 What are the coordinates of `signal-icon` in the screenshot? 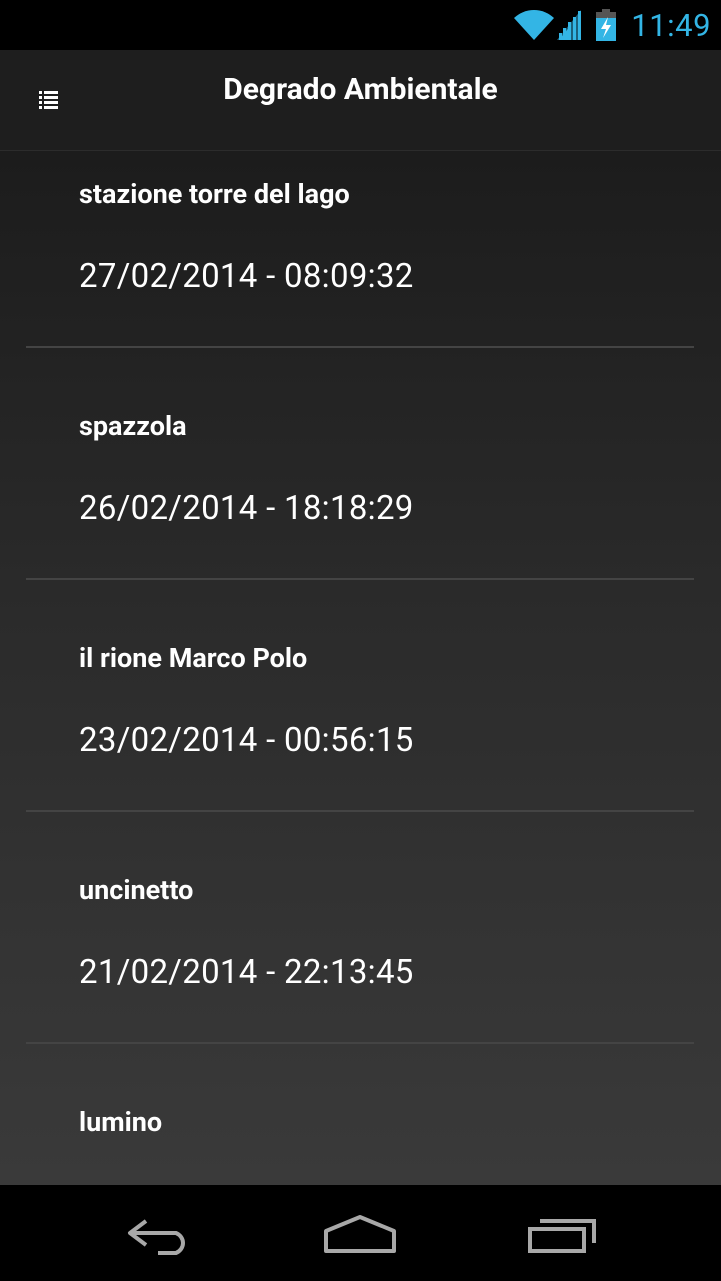 It's located at (570, 25).